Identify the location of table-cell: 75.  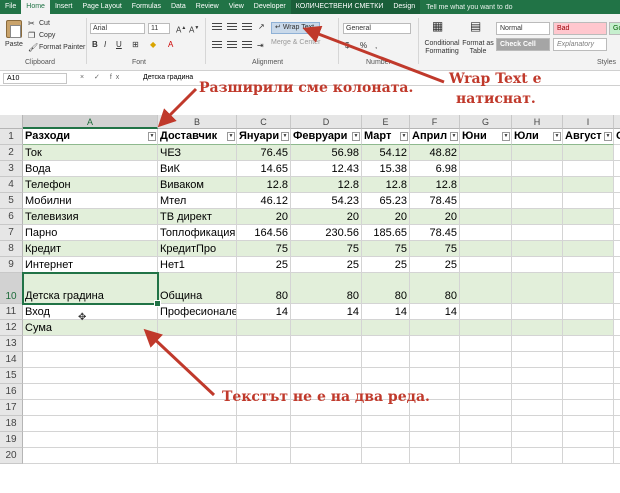
(435, 249).